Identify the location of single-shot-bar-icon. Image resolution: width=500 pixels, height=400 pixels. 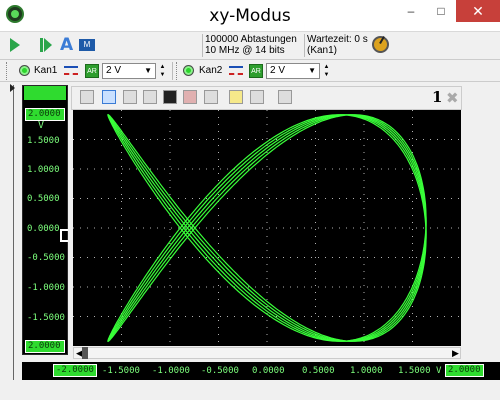
(41, 45).